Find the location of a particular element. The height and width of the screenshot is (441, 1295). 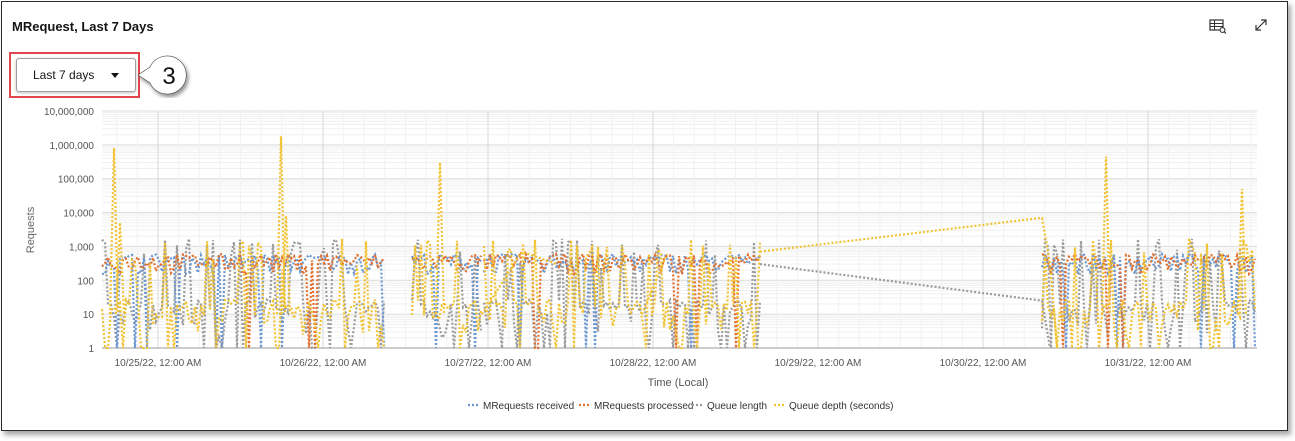

y-tick-label: 1,000 is located at coordinates (81, 247).